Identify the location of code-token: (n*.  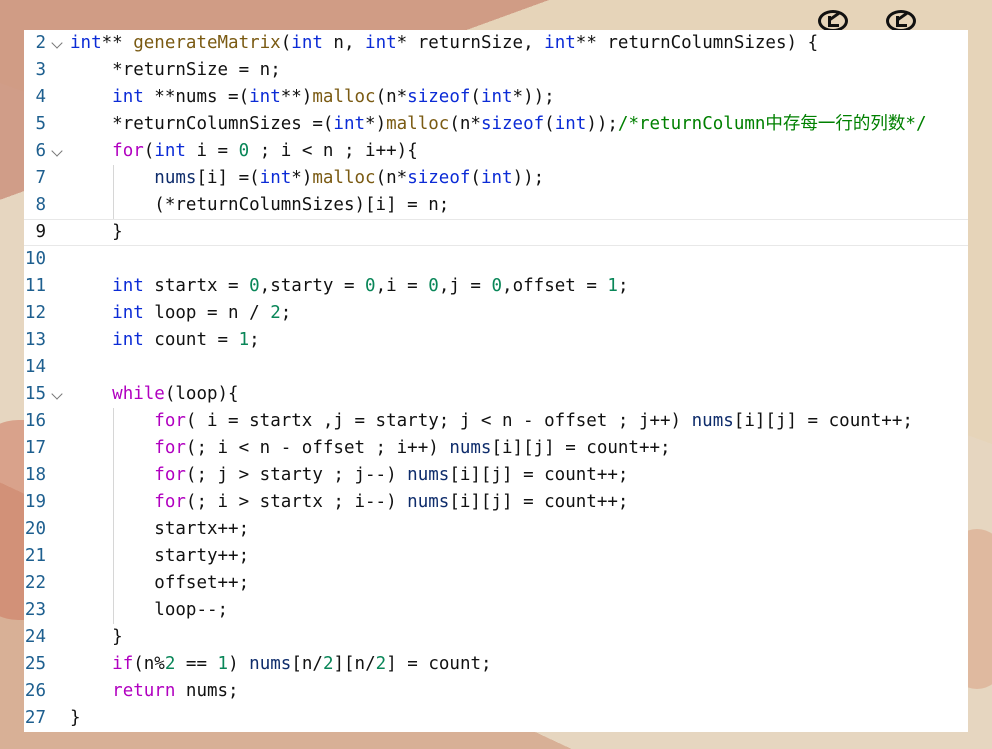
(465, 124).